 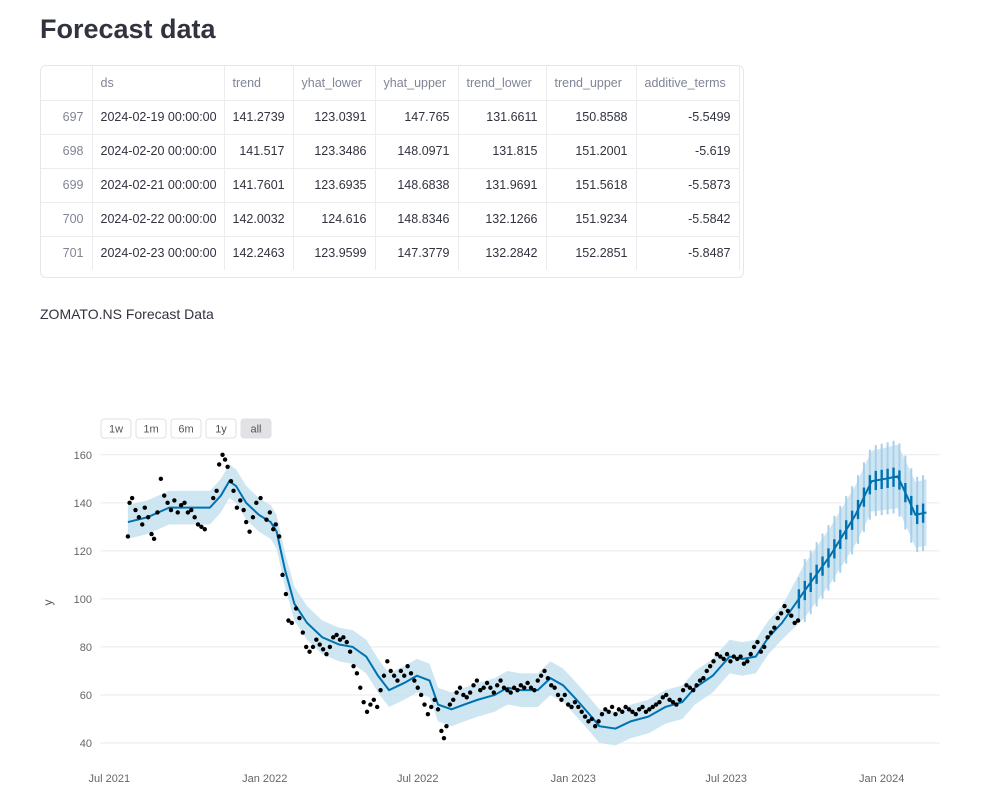 I want to click on table-cell: 132.1266, so click(x=502, y=219).